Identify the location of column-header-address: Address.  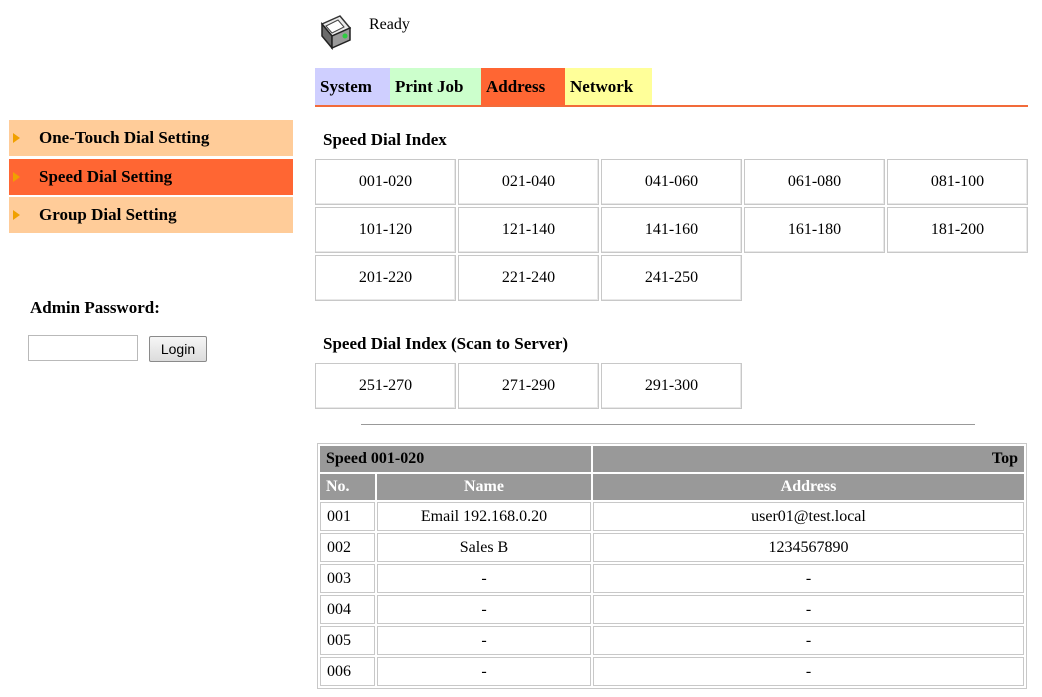
(808, 487).